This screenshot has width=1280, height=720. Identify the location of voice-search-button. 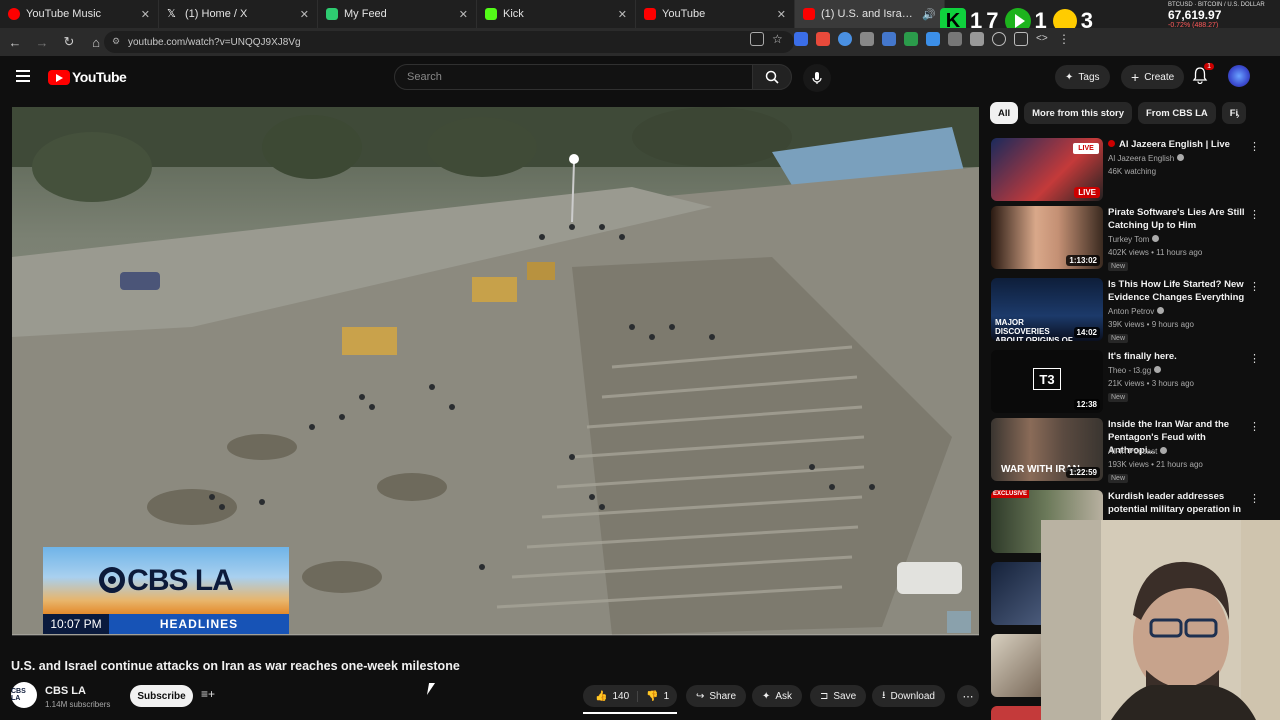
(817, 78).